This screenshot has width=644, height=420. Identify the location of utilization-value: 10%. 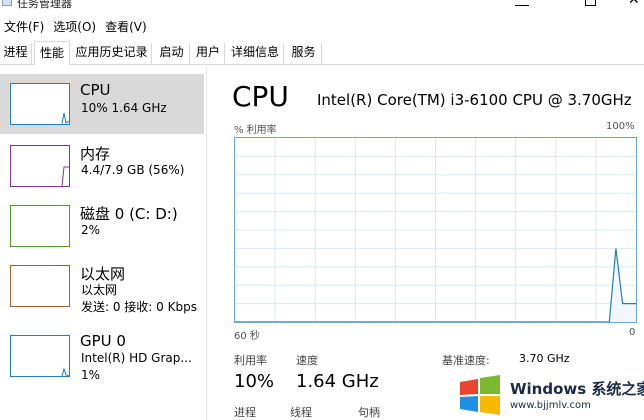
(254, 381).